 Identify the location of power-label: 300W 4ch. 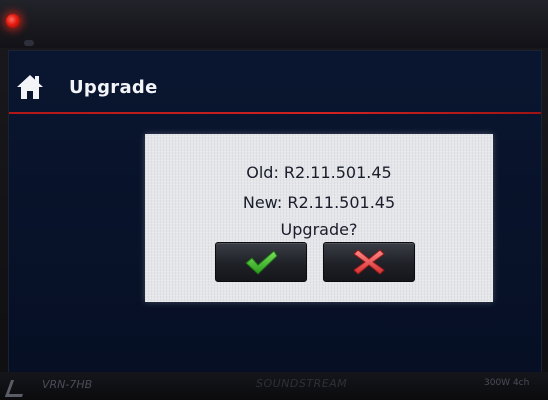
(507, 383).